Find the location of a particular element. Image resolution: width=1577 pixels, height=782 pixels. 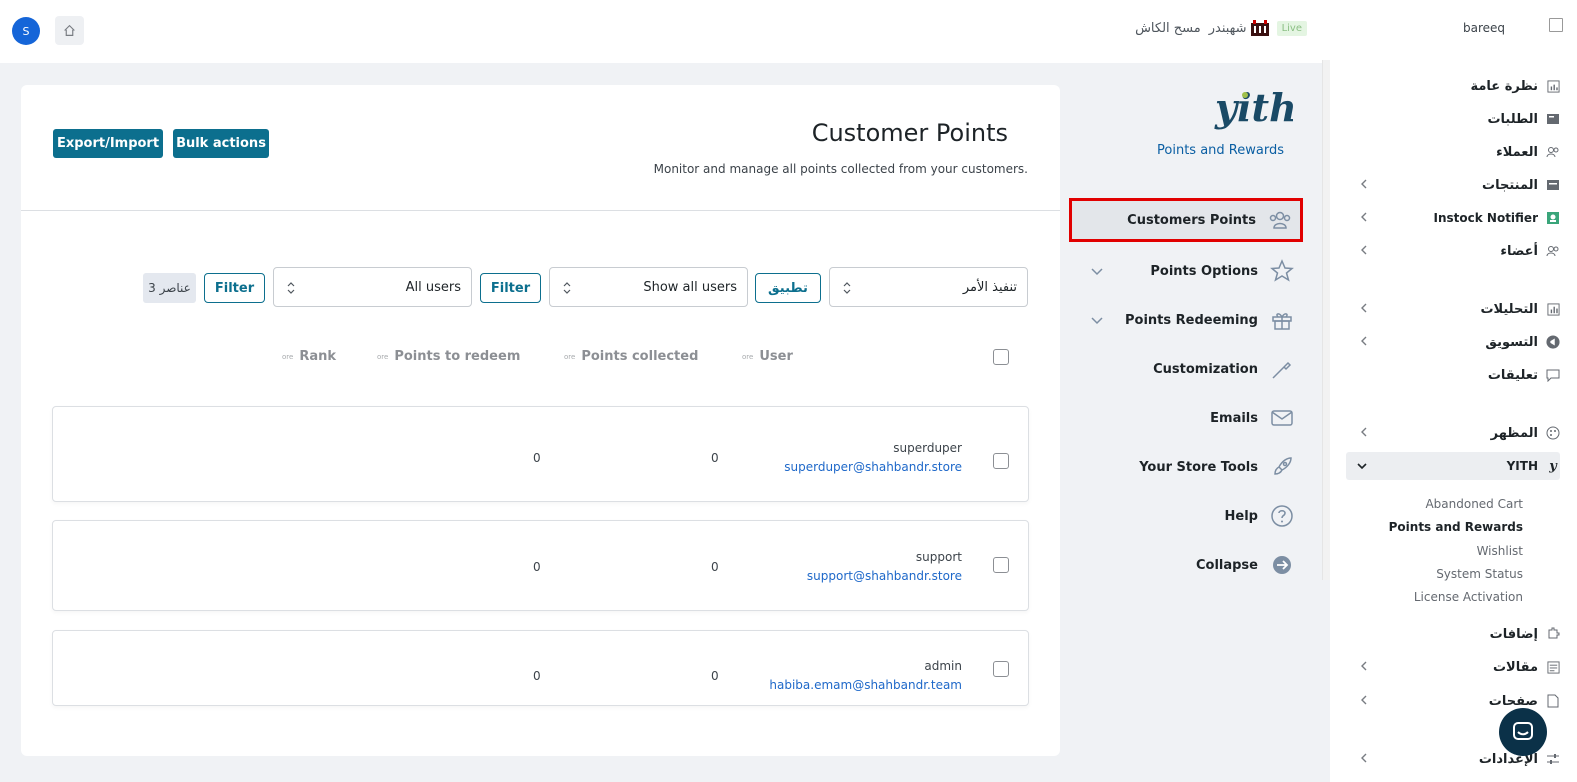

svg-text: yith is located at coordinates (1253, 107).